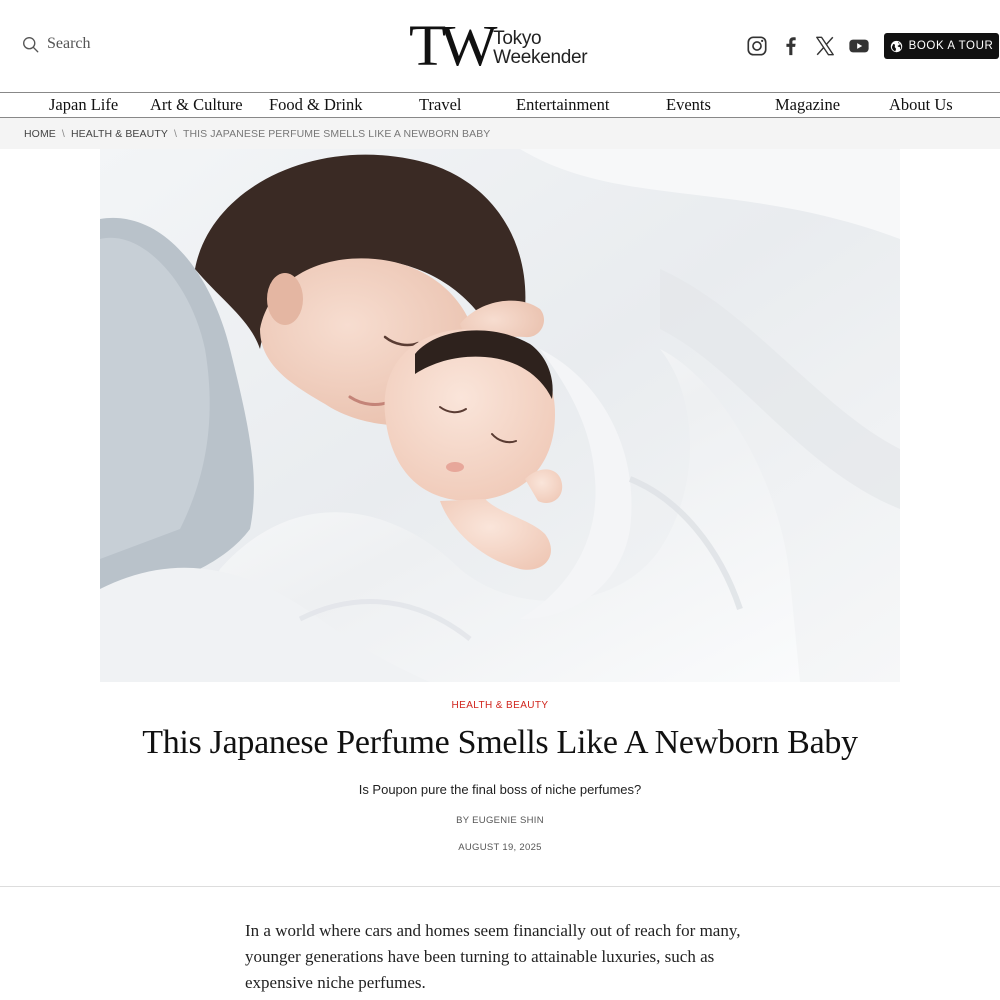 The width and height of the screenshot is (1000, 1000). What do you see at coordinates (540, 57) in the screenshot?
I see `logo-line-2: Weekender` at bounding box center [540, 57].